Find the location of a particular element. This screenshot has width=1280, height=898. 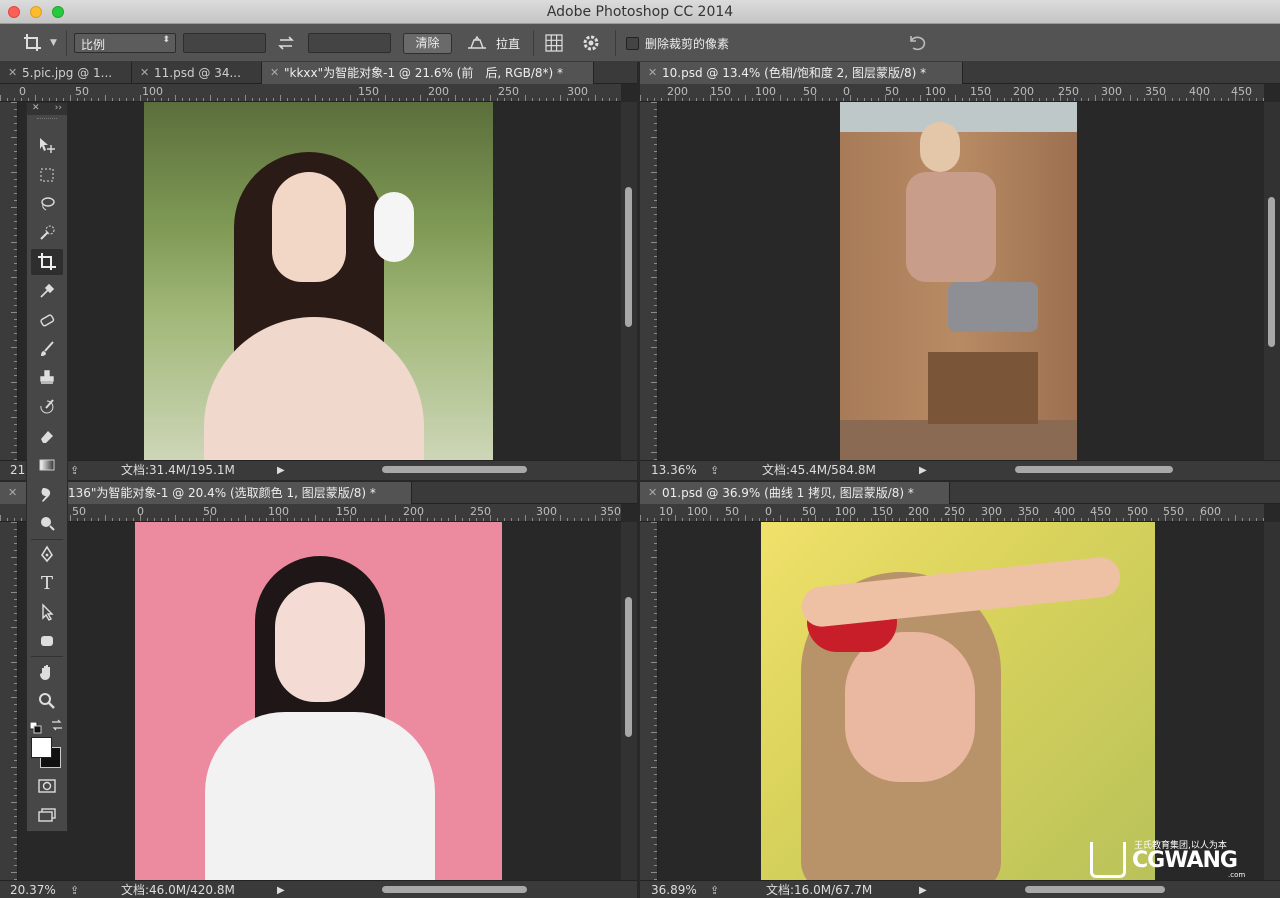

document-tab-active: ✕ 10.psd @ 13.4% (色相/饱和度 2, 图层蒙版/8) * is located at coordinates (801, 73).